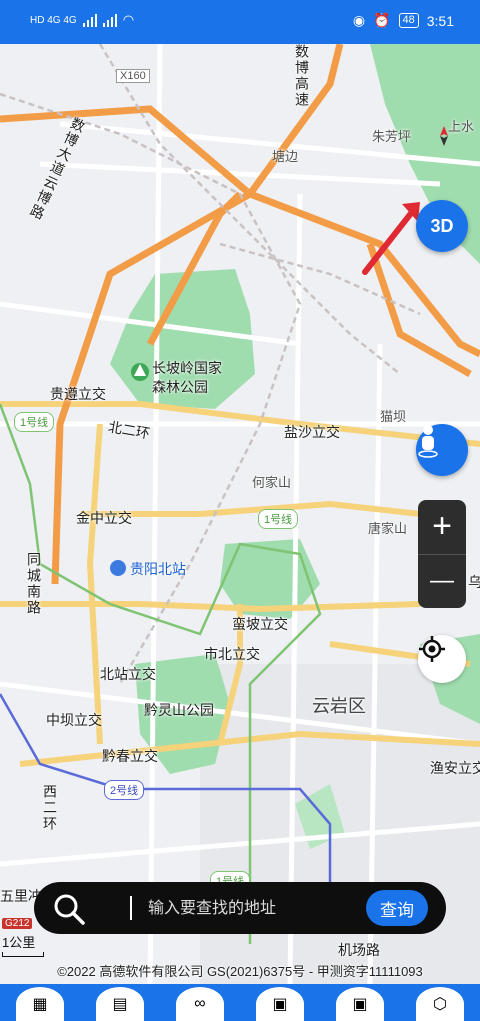 Image resolution: width=480 pixels, height=1021 pixels. I want to click on map-layer-tab-3: ∞, so click(200, 1004).